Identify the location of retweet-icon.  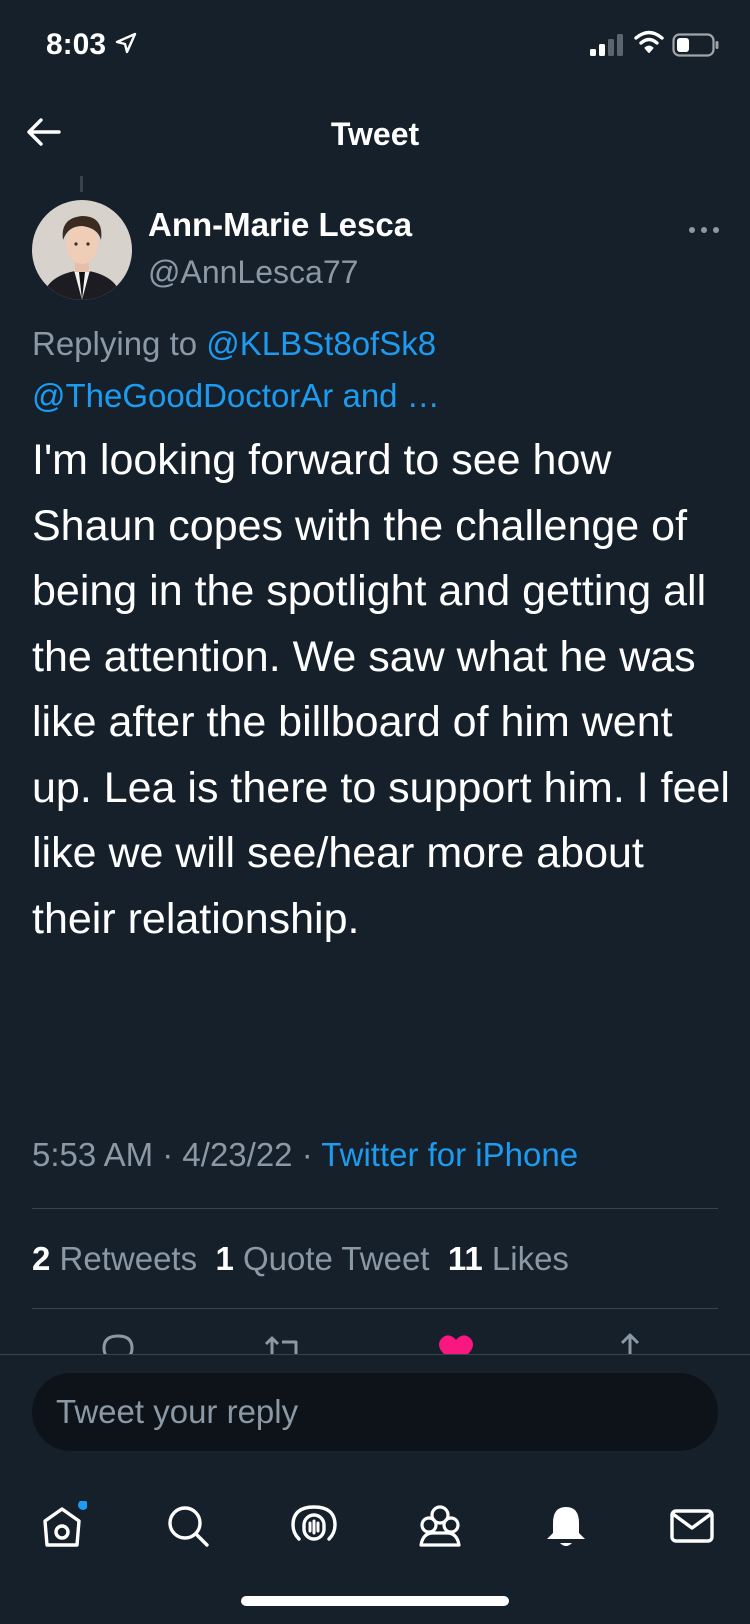
(284, 1342).